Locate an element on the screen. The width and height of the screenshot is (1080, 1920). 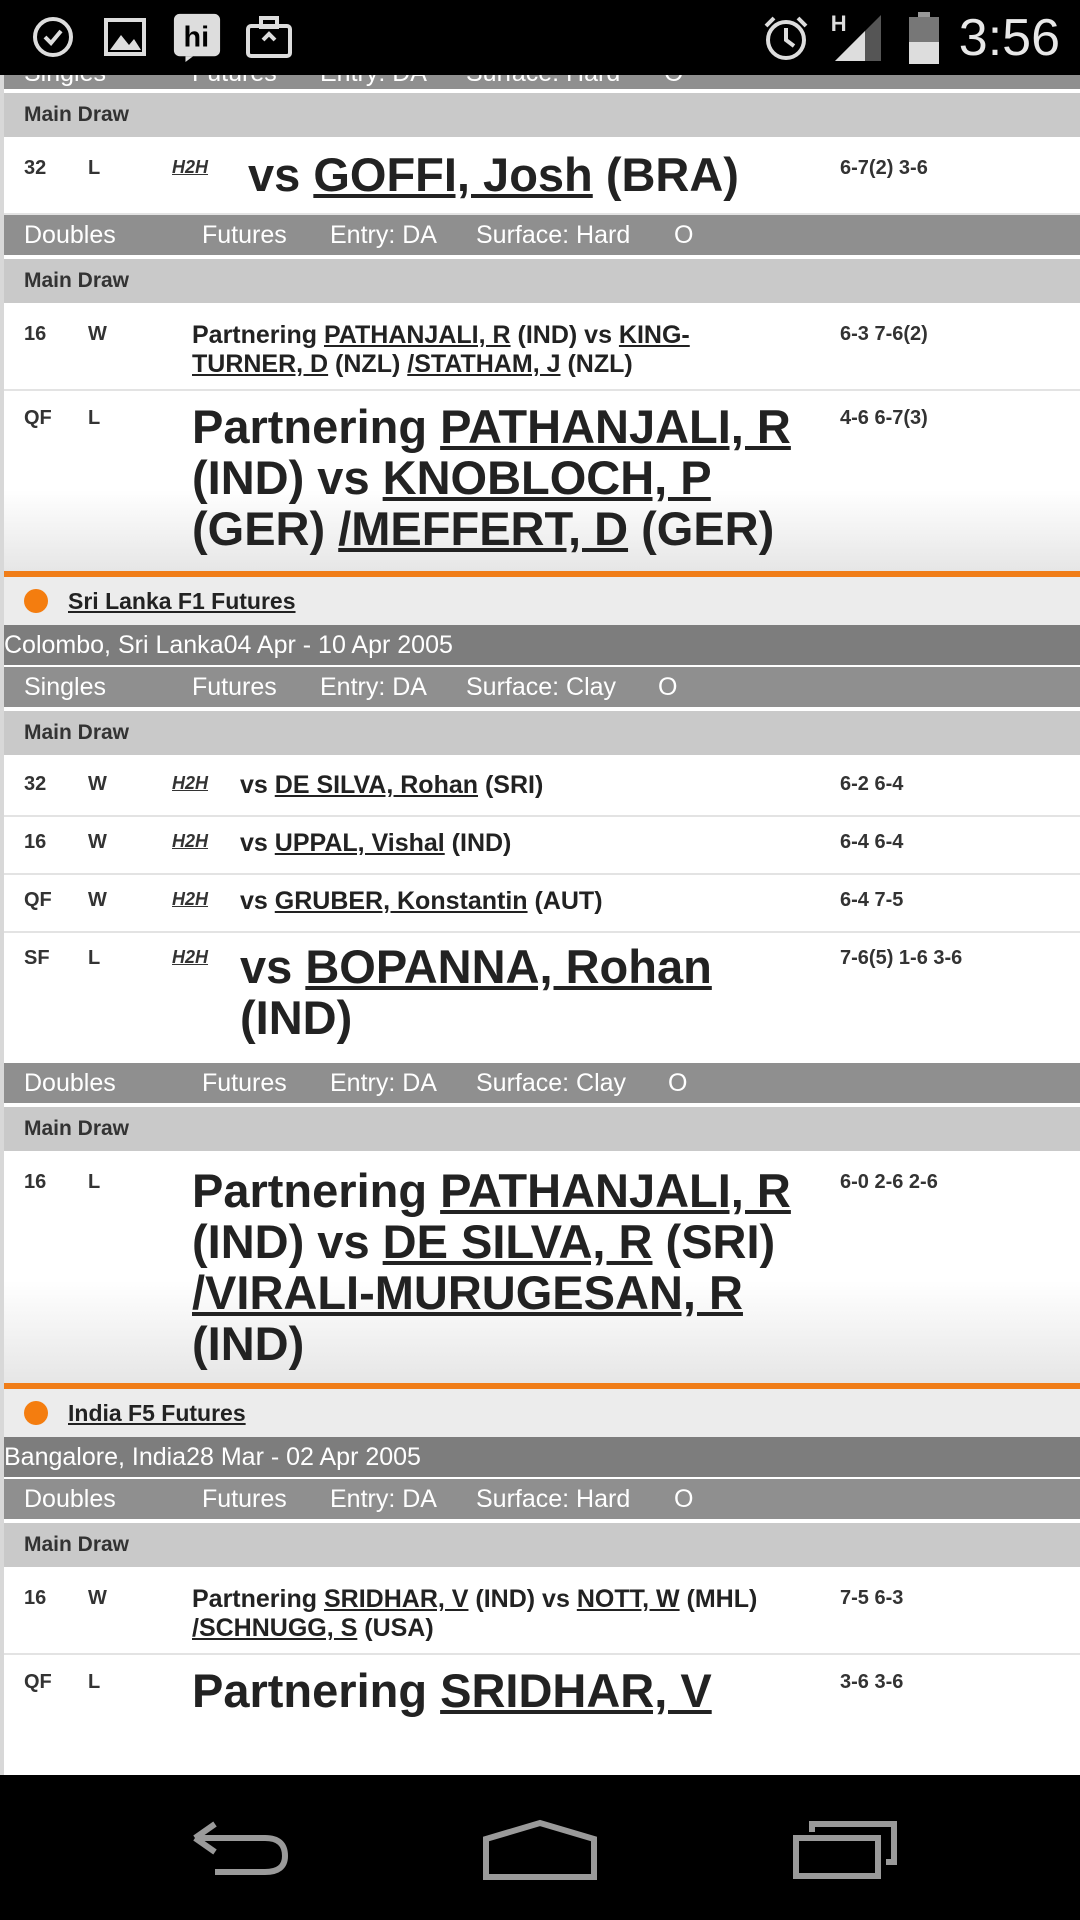
match-description: vs UPPAL, Vishal (IND) is located at coordinates (376, 843).